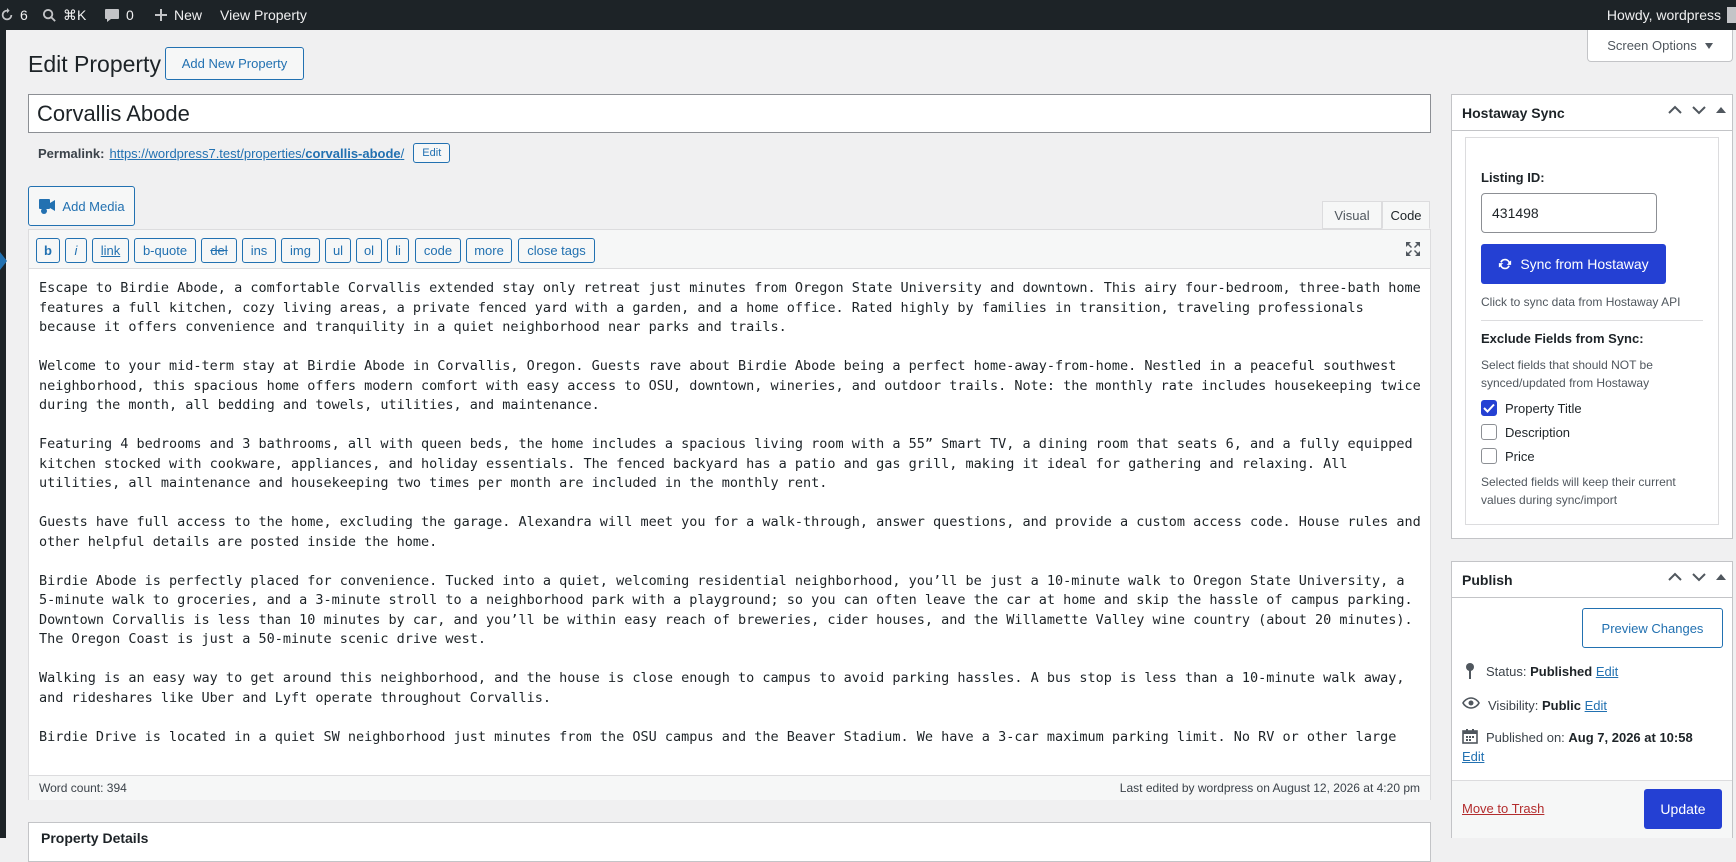 Image resolution: width=1736 pixels, height=862 pixels. I want to click on permalink-end: /, so click(402, 153).